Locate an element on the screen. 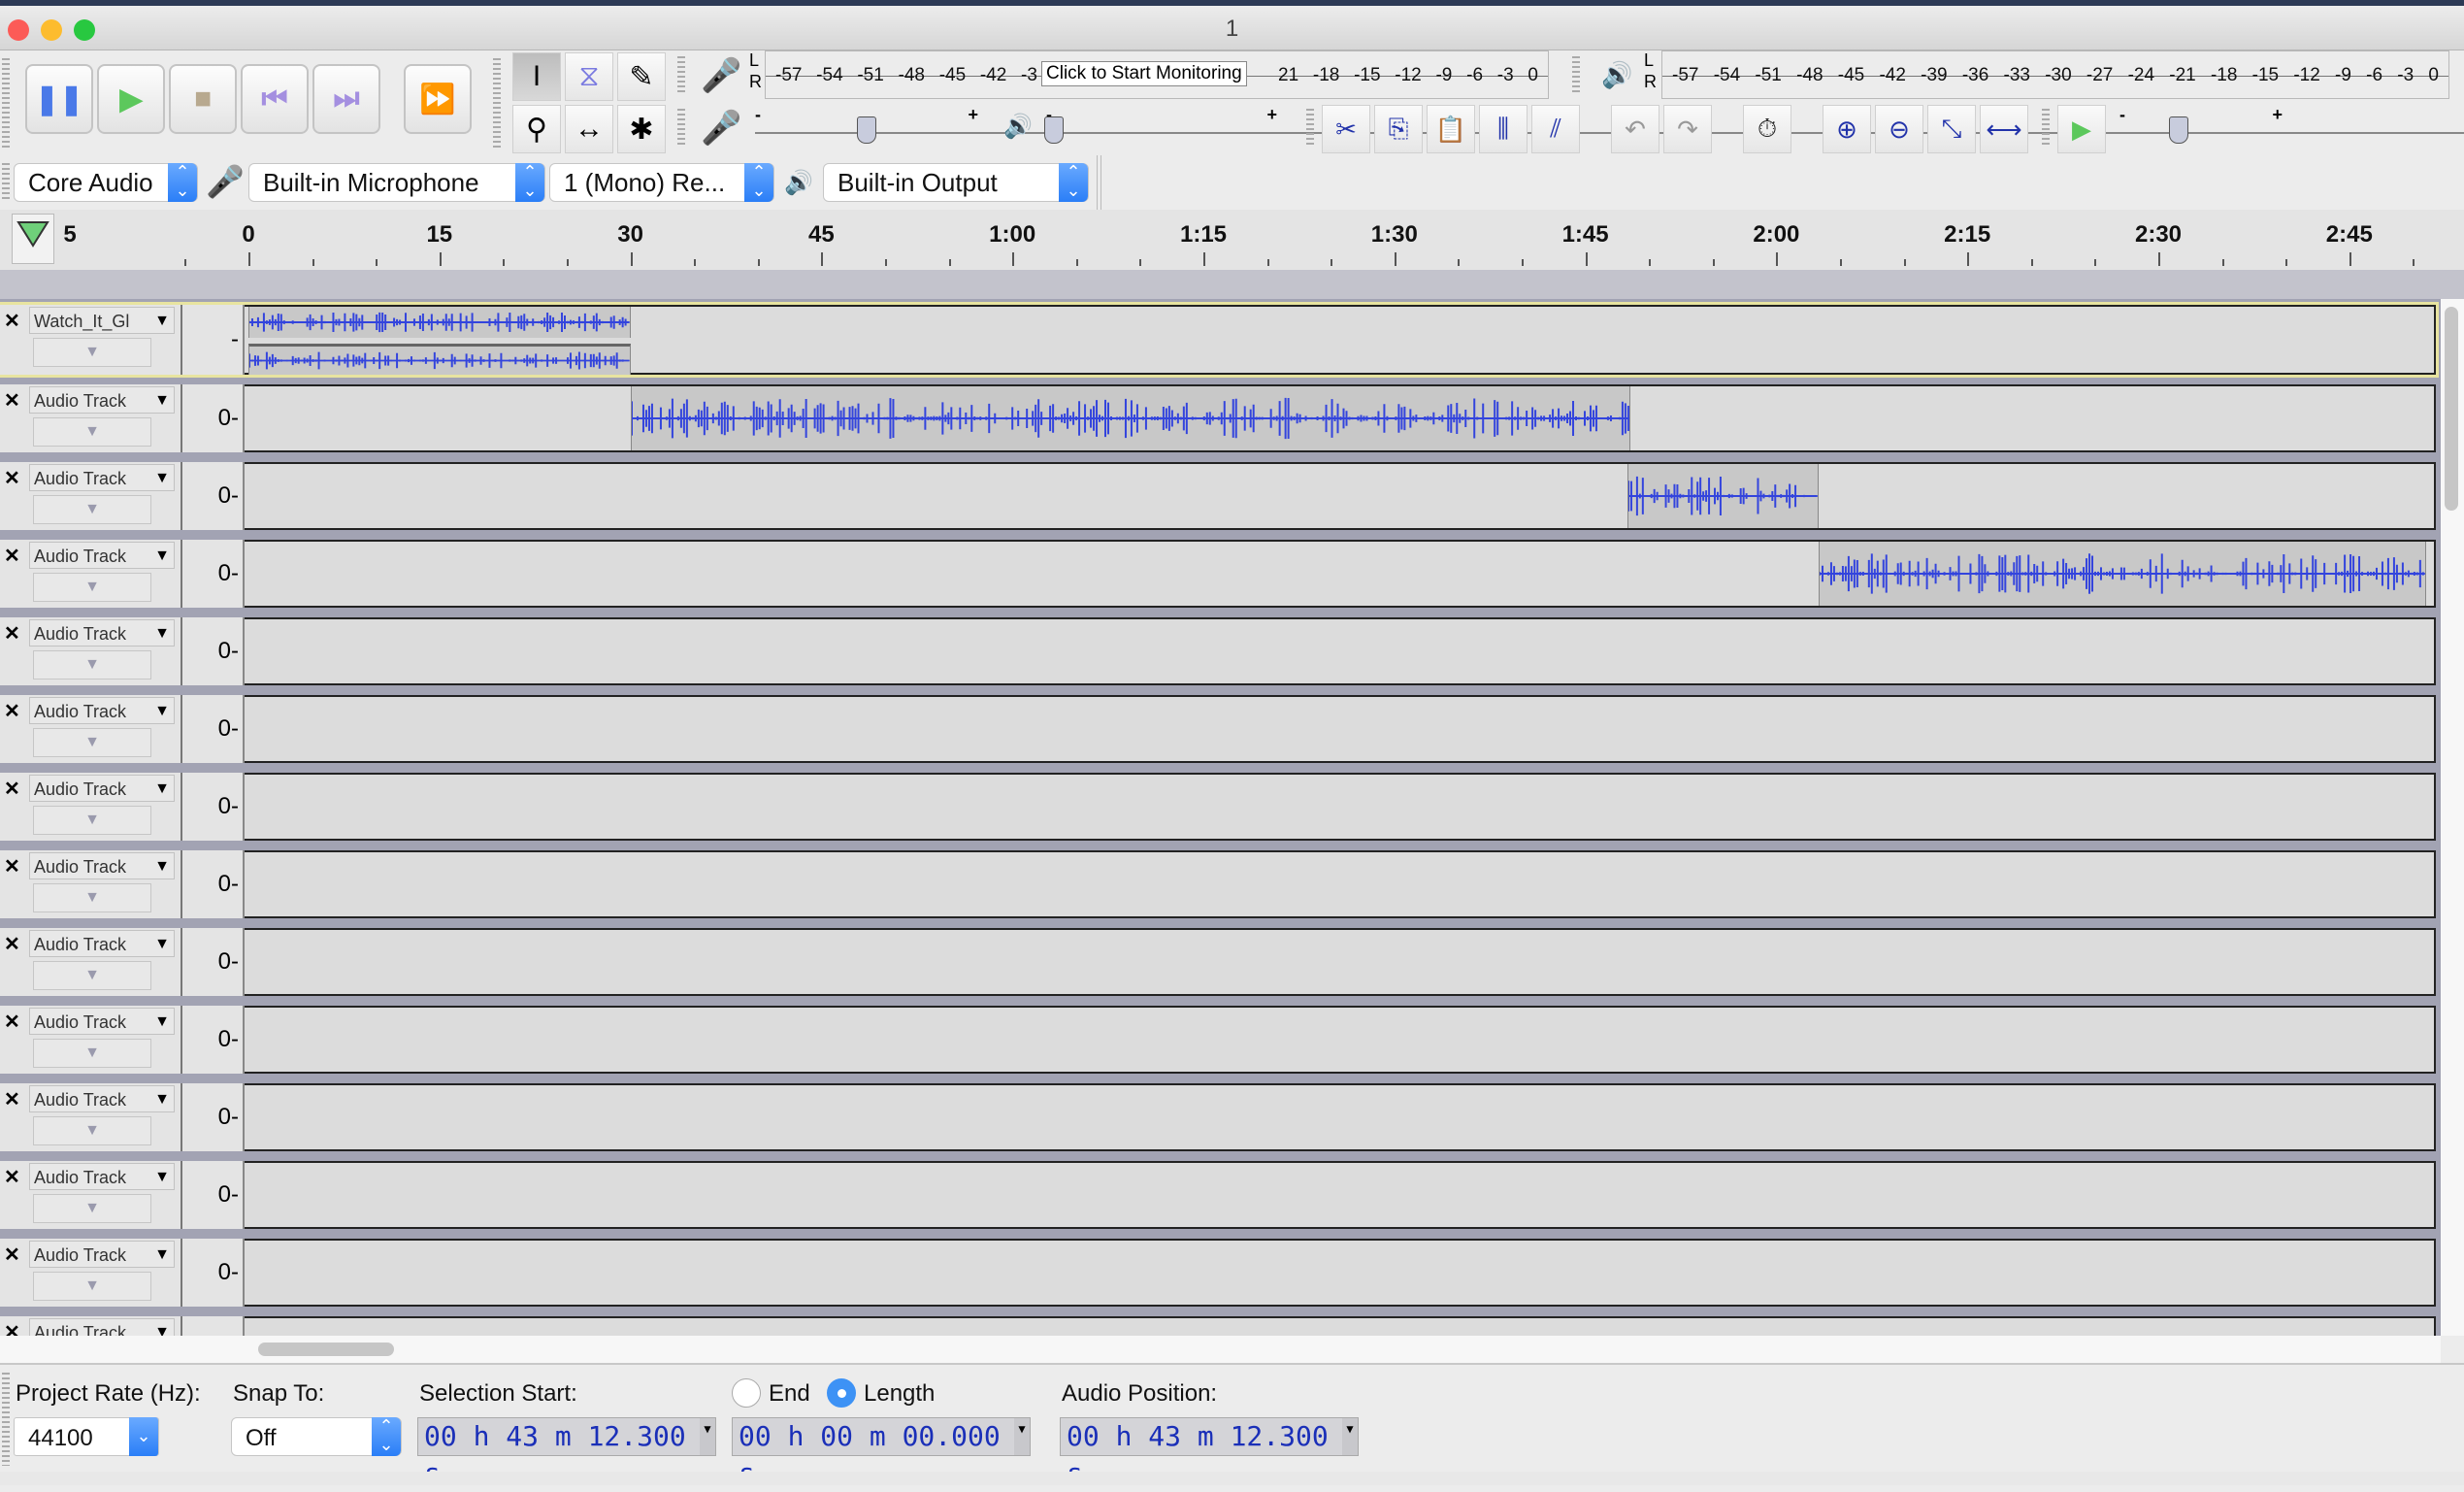  playback-speed-slider: - + is located at coordinates (2291, 126).